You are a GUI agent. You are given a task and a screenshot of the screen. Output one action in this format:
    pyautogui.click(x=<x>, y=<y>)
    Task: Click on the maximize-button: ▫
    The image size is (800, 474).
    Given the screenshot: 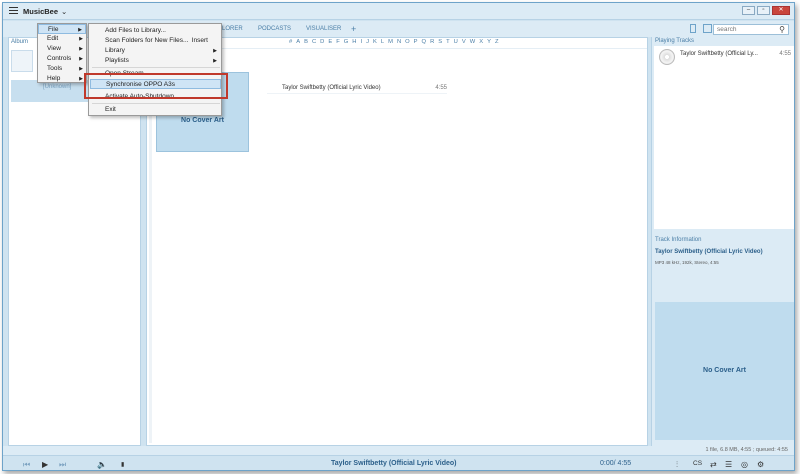 What is the action you would take?
    pyautogui.click(x=763, y=10)
    